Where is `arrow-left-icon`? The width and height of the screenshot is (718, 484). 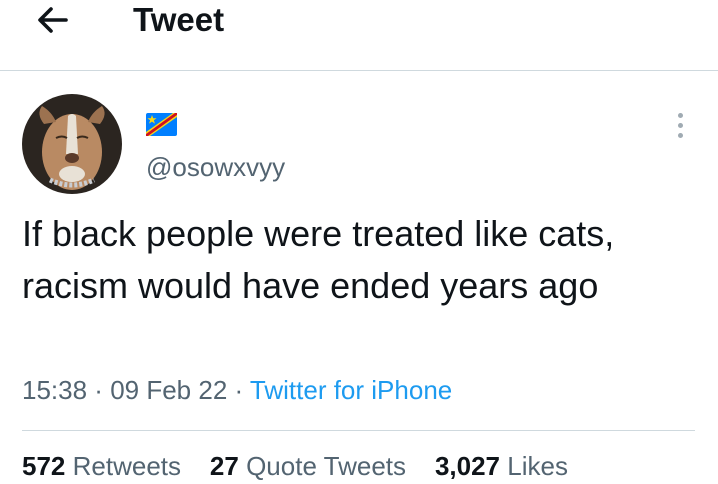 arrow-left-icon is located at coordinates (53, 20).